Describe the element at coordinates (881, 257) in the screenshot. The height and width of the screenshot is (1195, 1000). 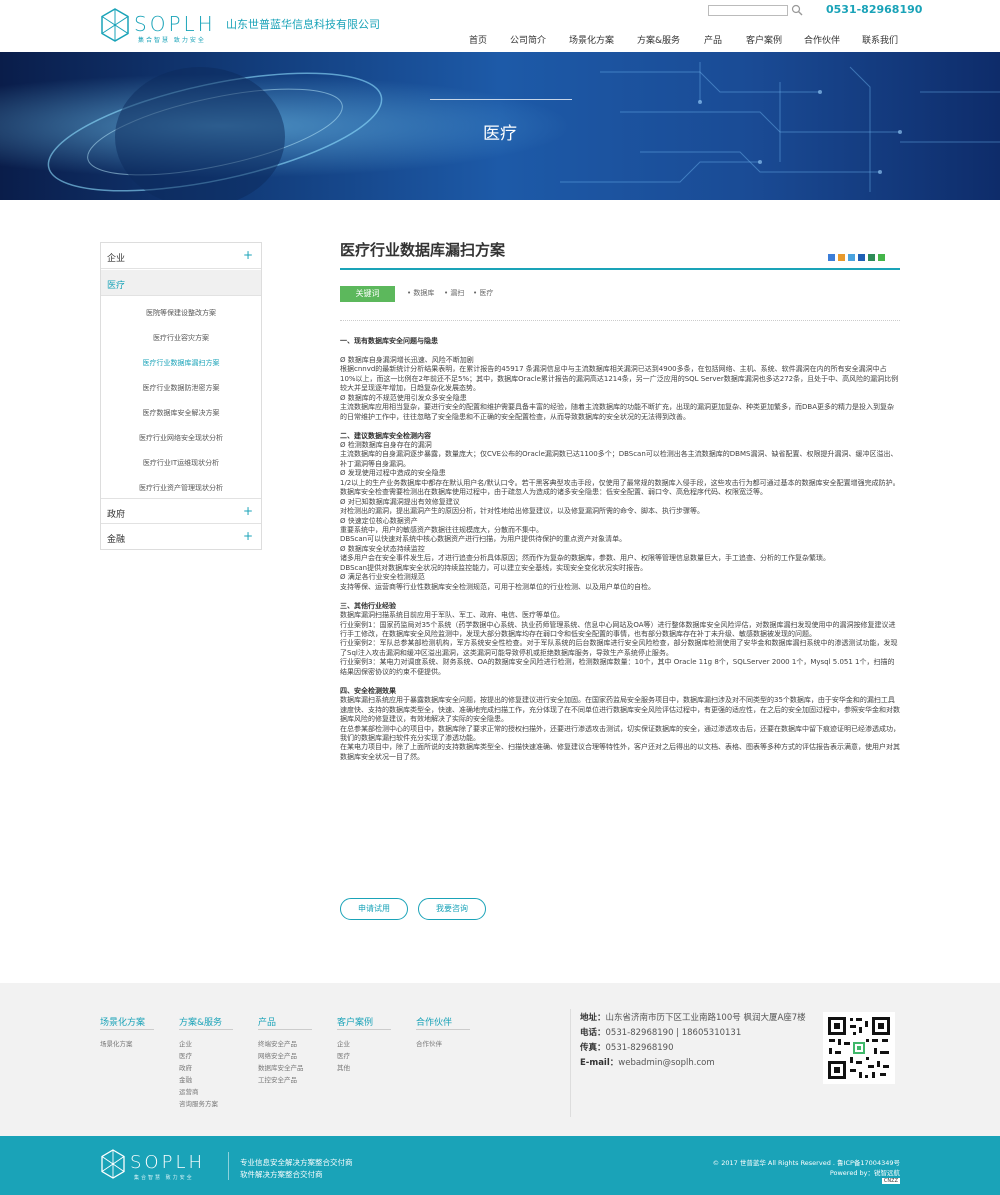
I see `share-wechat-icon` at that location.